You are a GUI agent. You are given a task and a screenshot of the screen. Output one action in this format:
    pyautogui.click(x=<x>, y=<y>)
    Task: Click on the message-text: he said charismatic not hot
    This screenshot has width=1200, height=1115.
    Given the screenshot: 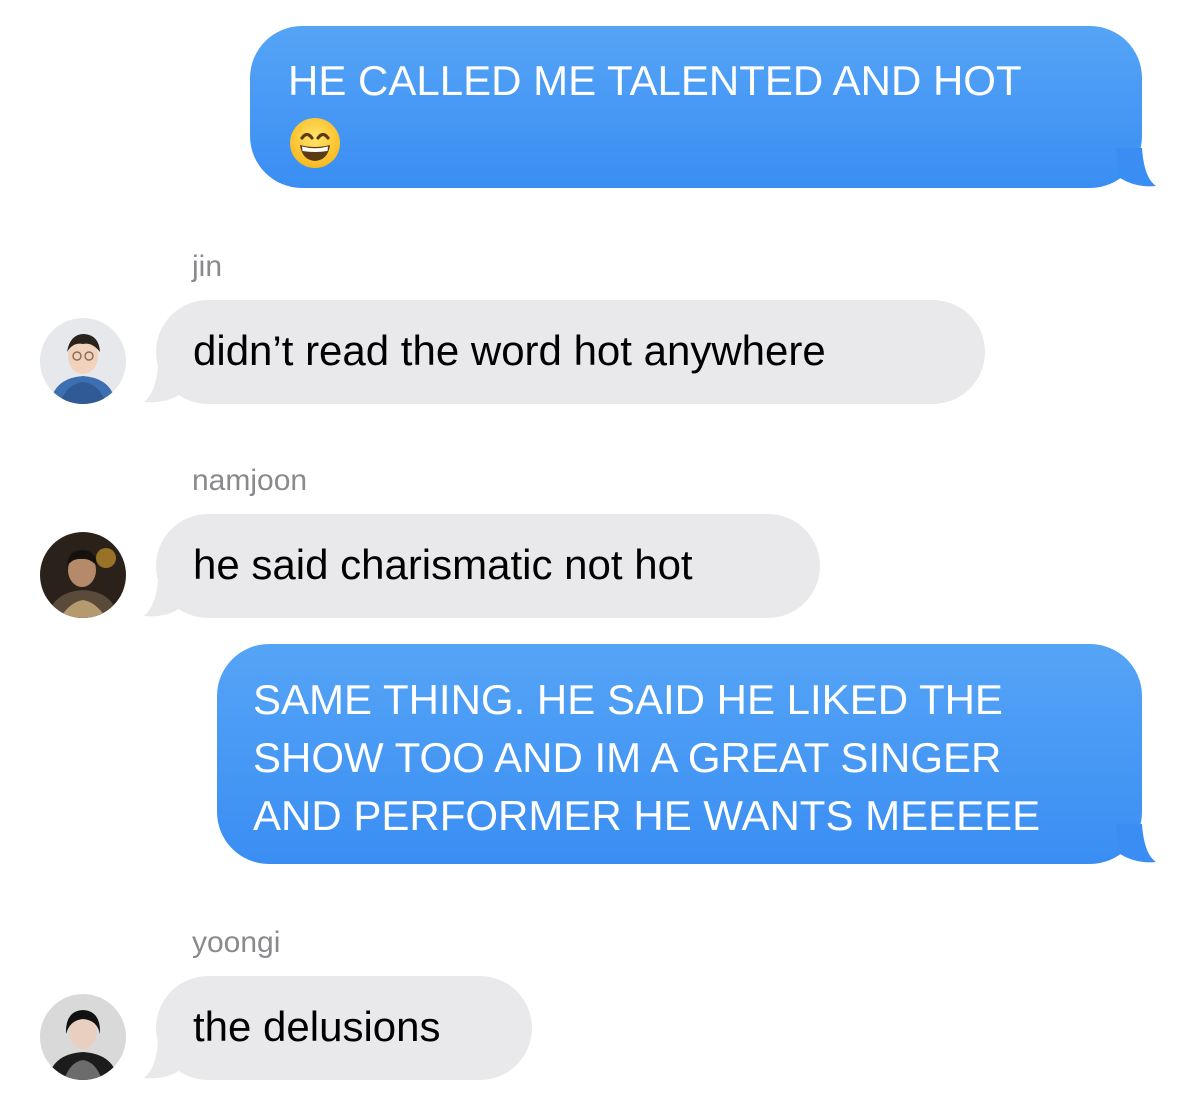 What is the action you would take?
    pyautogui.click(x=443, y=564)
    